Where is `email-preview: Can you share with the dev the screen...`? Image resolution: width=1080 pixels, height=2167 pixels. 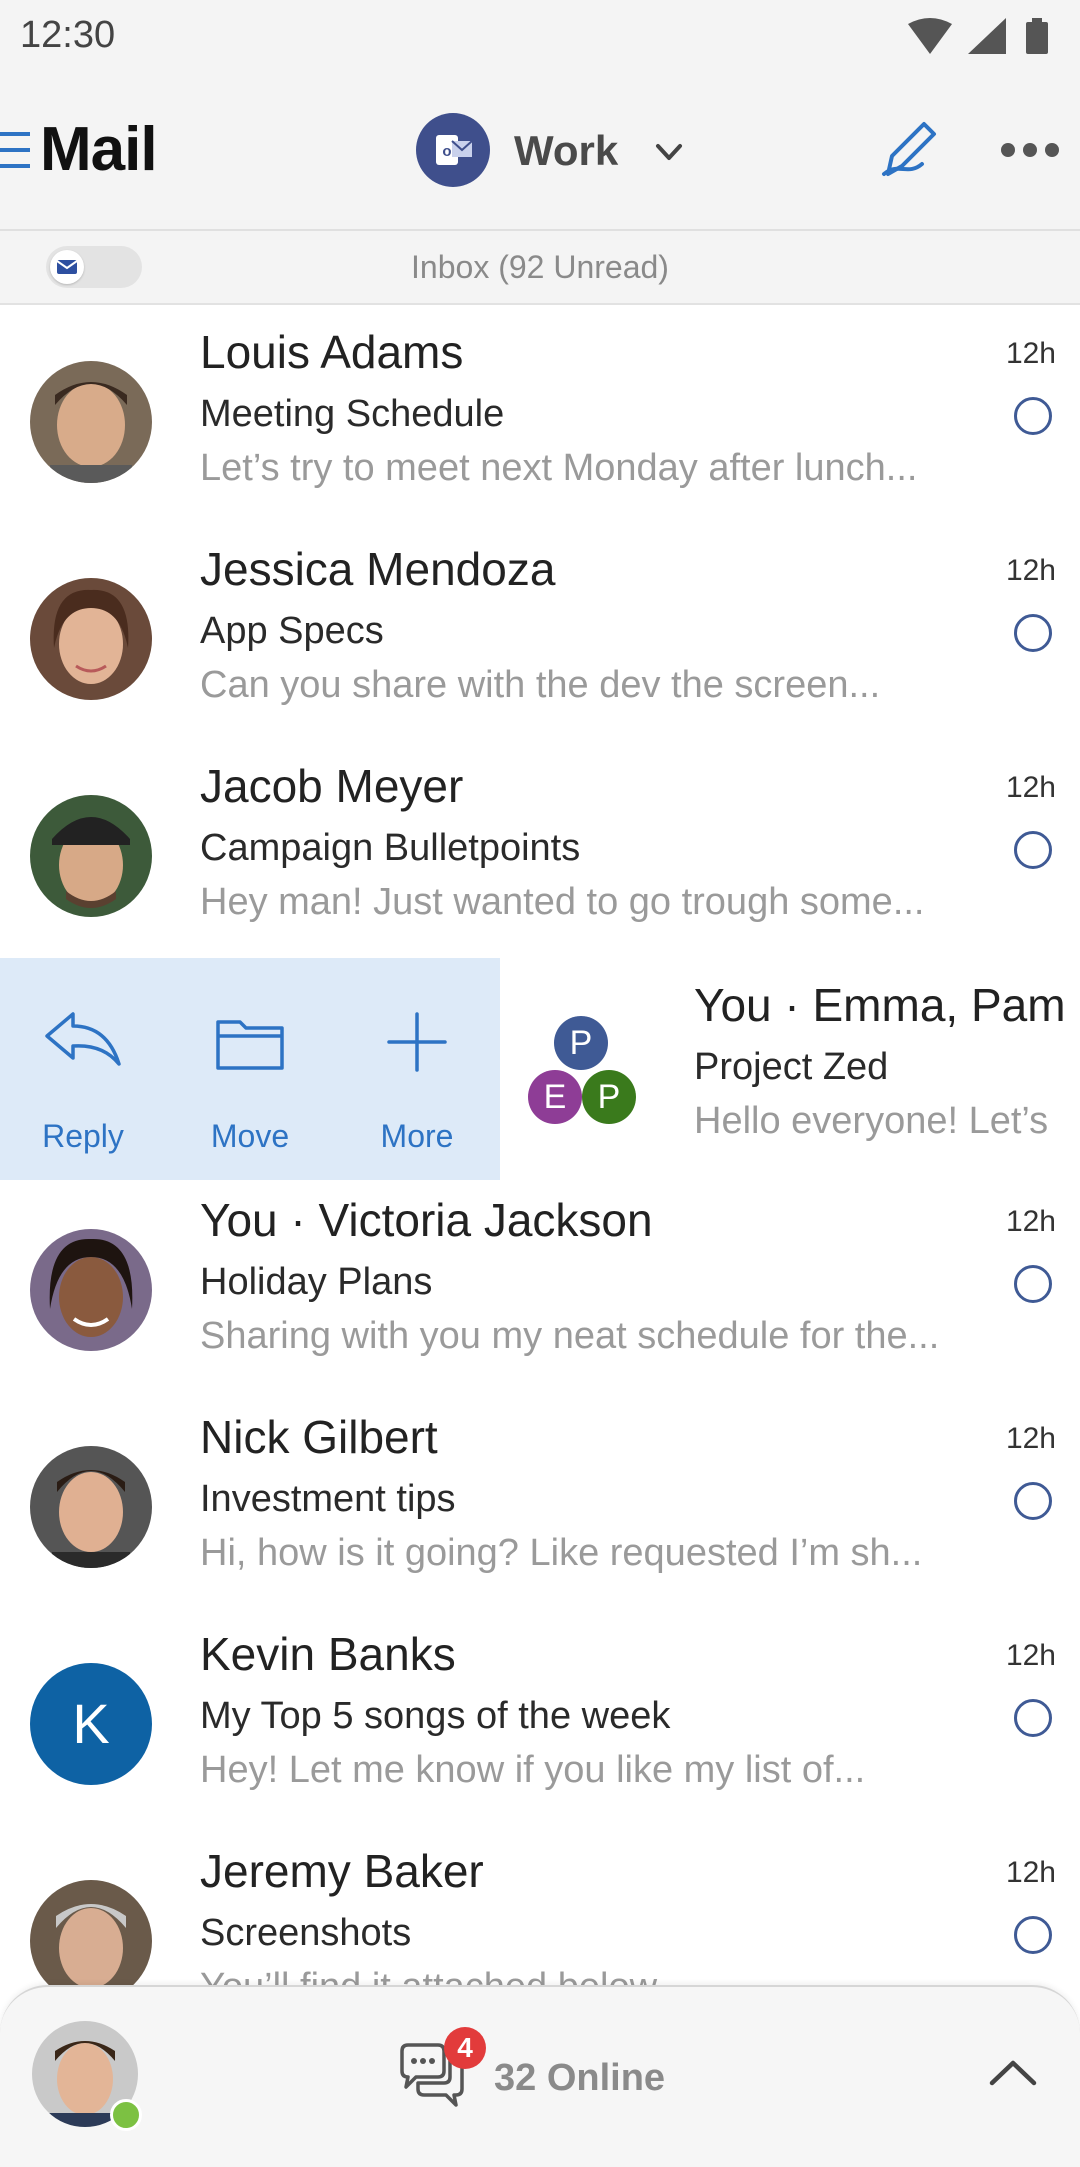 email-preview: Can you share with the dev the screen... is located at coordinates (540, 685).